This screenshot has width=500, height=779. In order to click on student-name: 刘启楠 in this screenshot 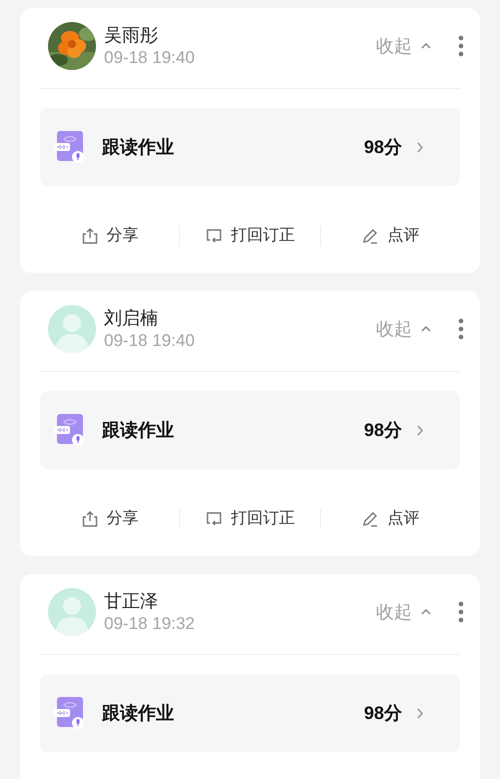, I will do `click(131, 318)`.